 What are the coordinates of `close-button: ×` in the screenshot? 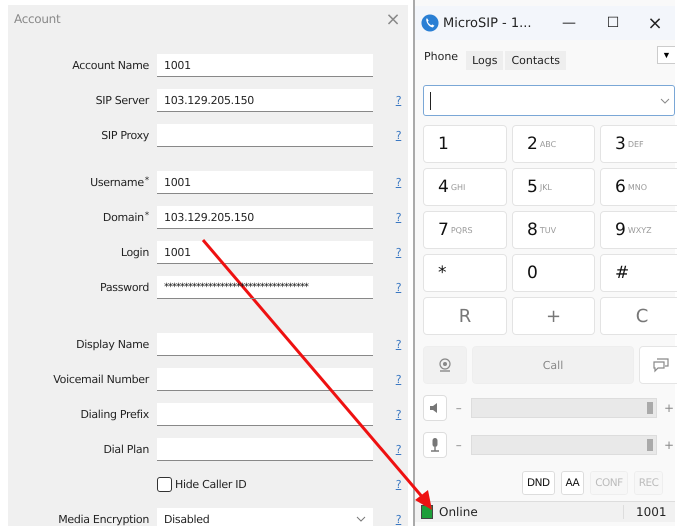 It's located at (655, 23).